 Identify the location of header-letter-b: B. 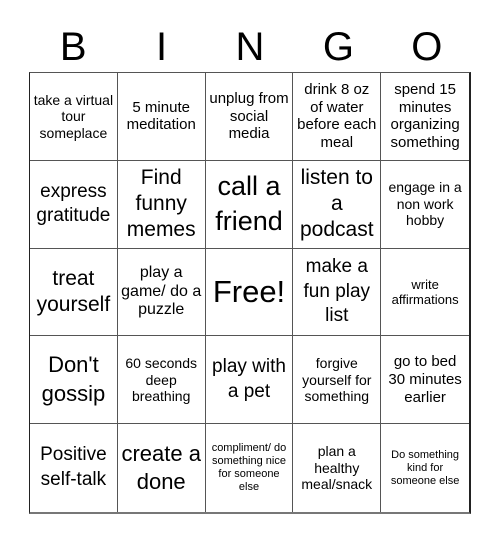
(73, 47).